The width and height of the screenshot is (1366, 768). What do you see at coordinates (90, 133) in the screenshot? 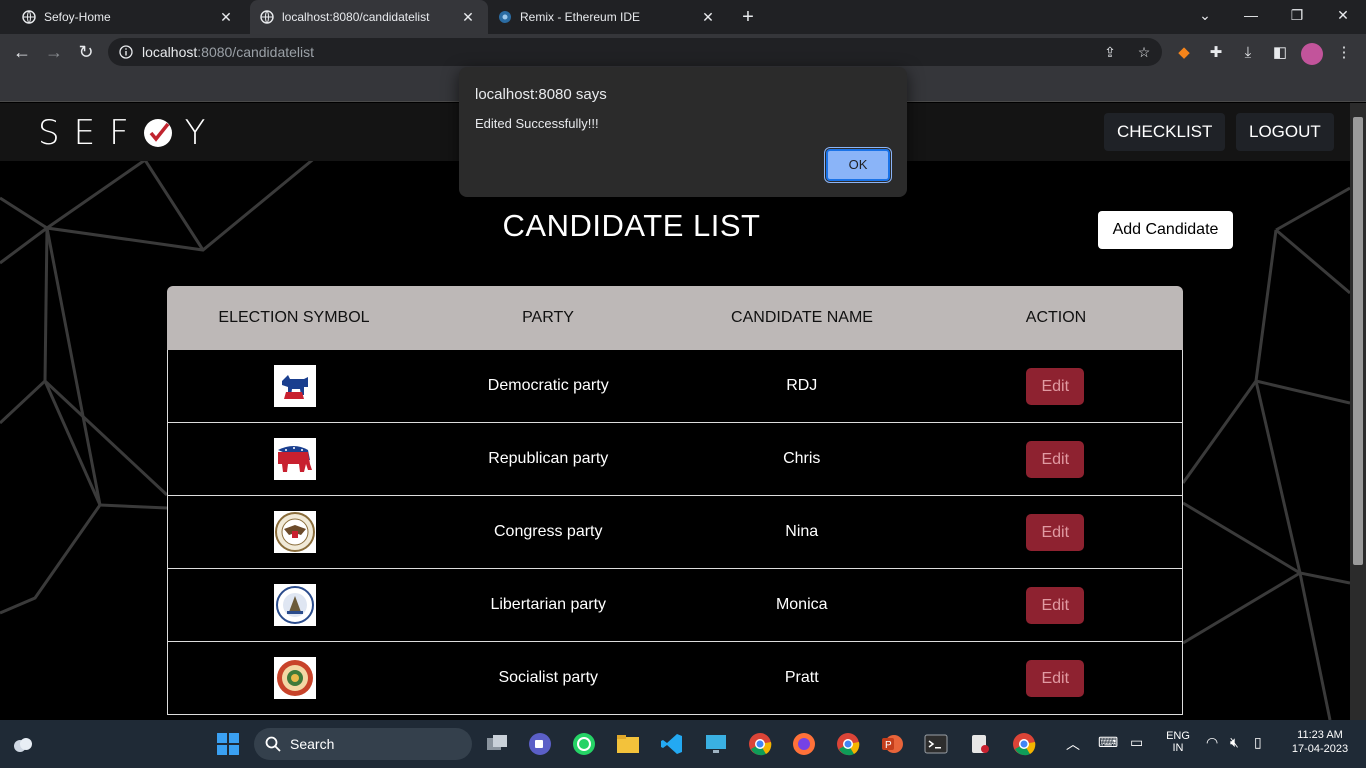
I see `logo-text: SEF` at bounding box center [90, 133].